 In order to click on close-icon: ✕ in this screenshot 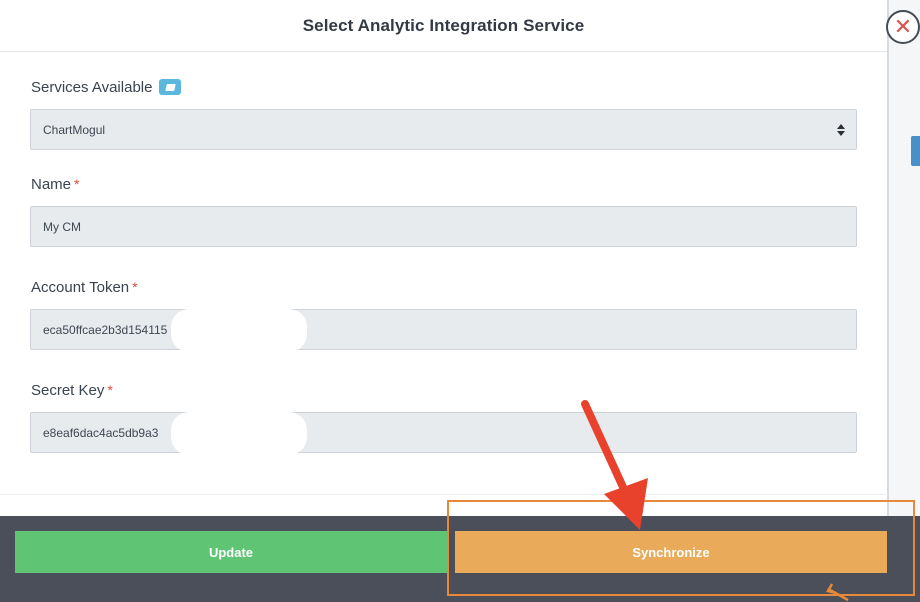, I will do `click(903, 27)`.